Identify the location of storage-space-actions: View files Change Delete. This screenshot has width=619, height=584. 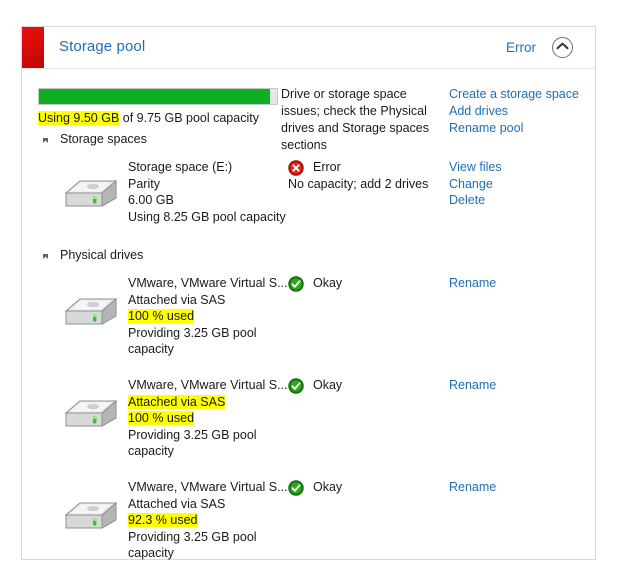
(475, 184).